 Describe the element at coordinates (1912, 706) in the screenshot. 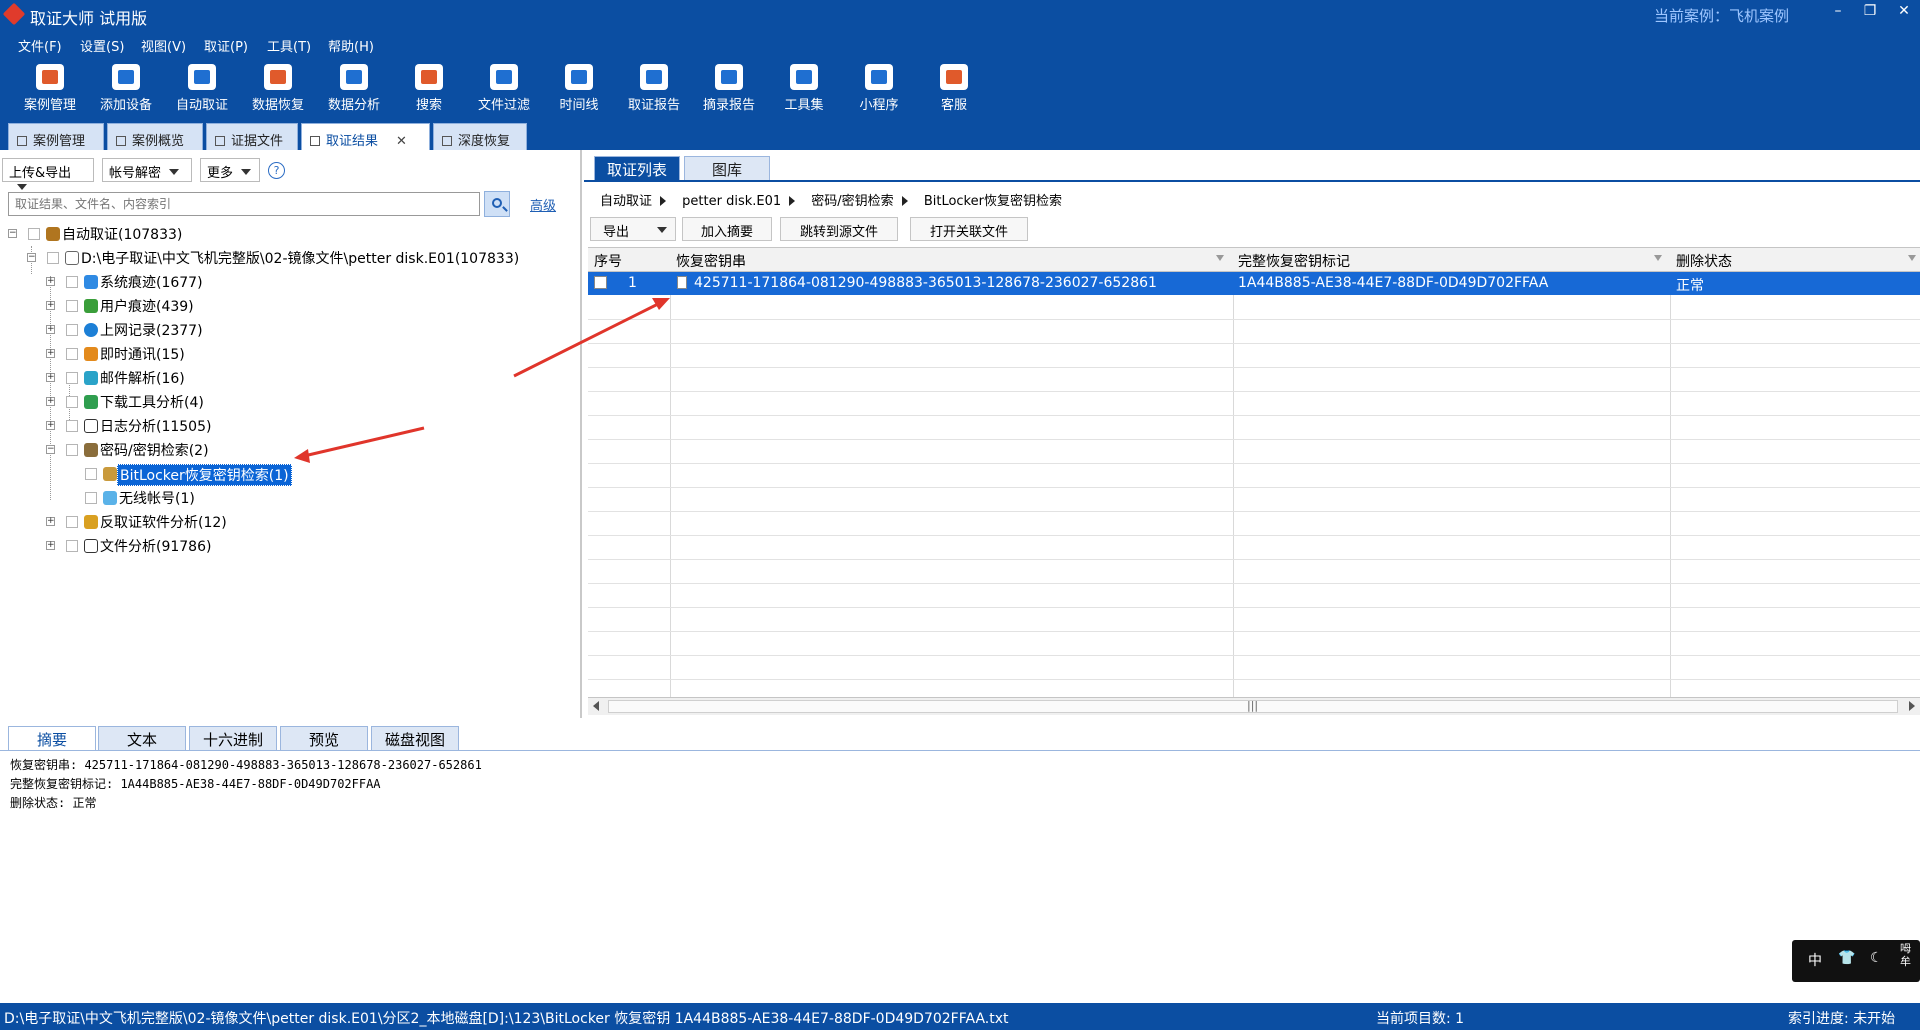

I see `scroll-right-icon` at that location.